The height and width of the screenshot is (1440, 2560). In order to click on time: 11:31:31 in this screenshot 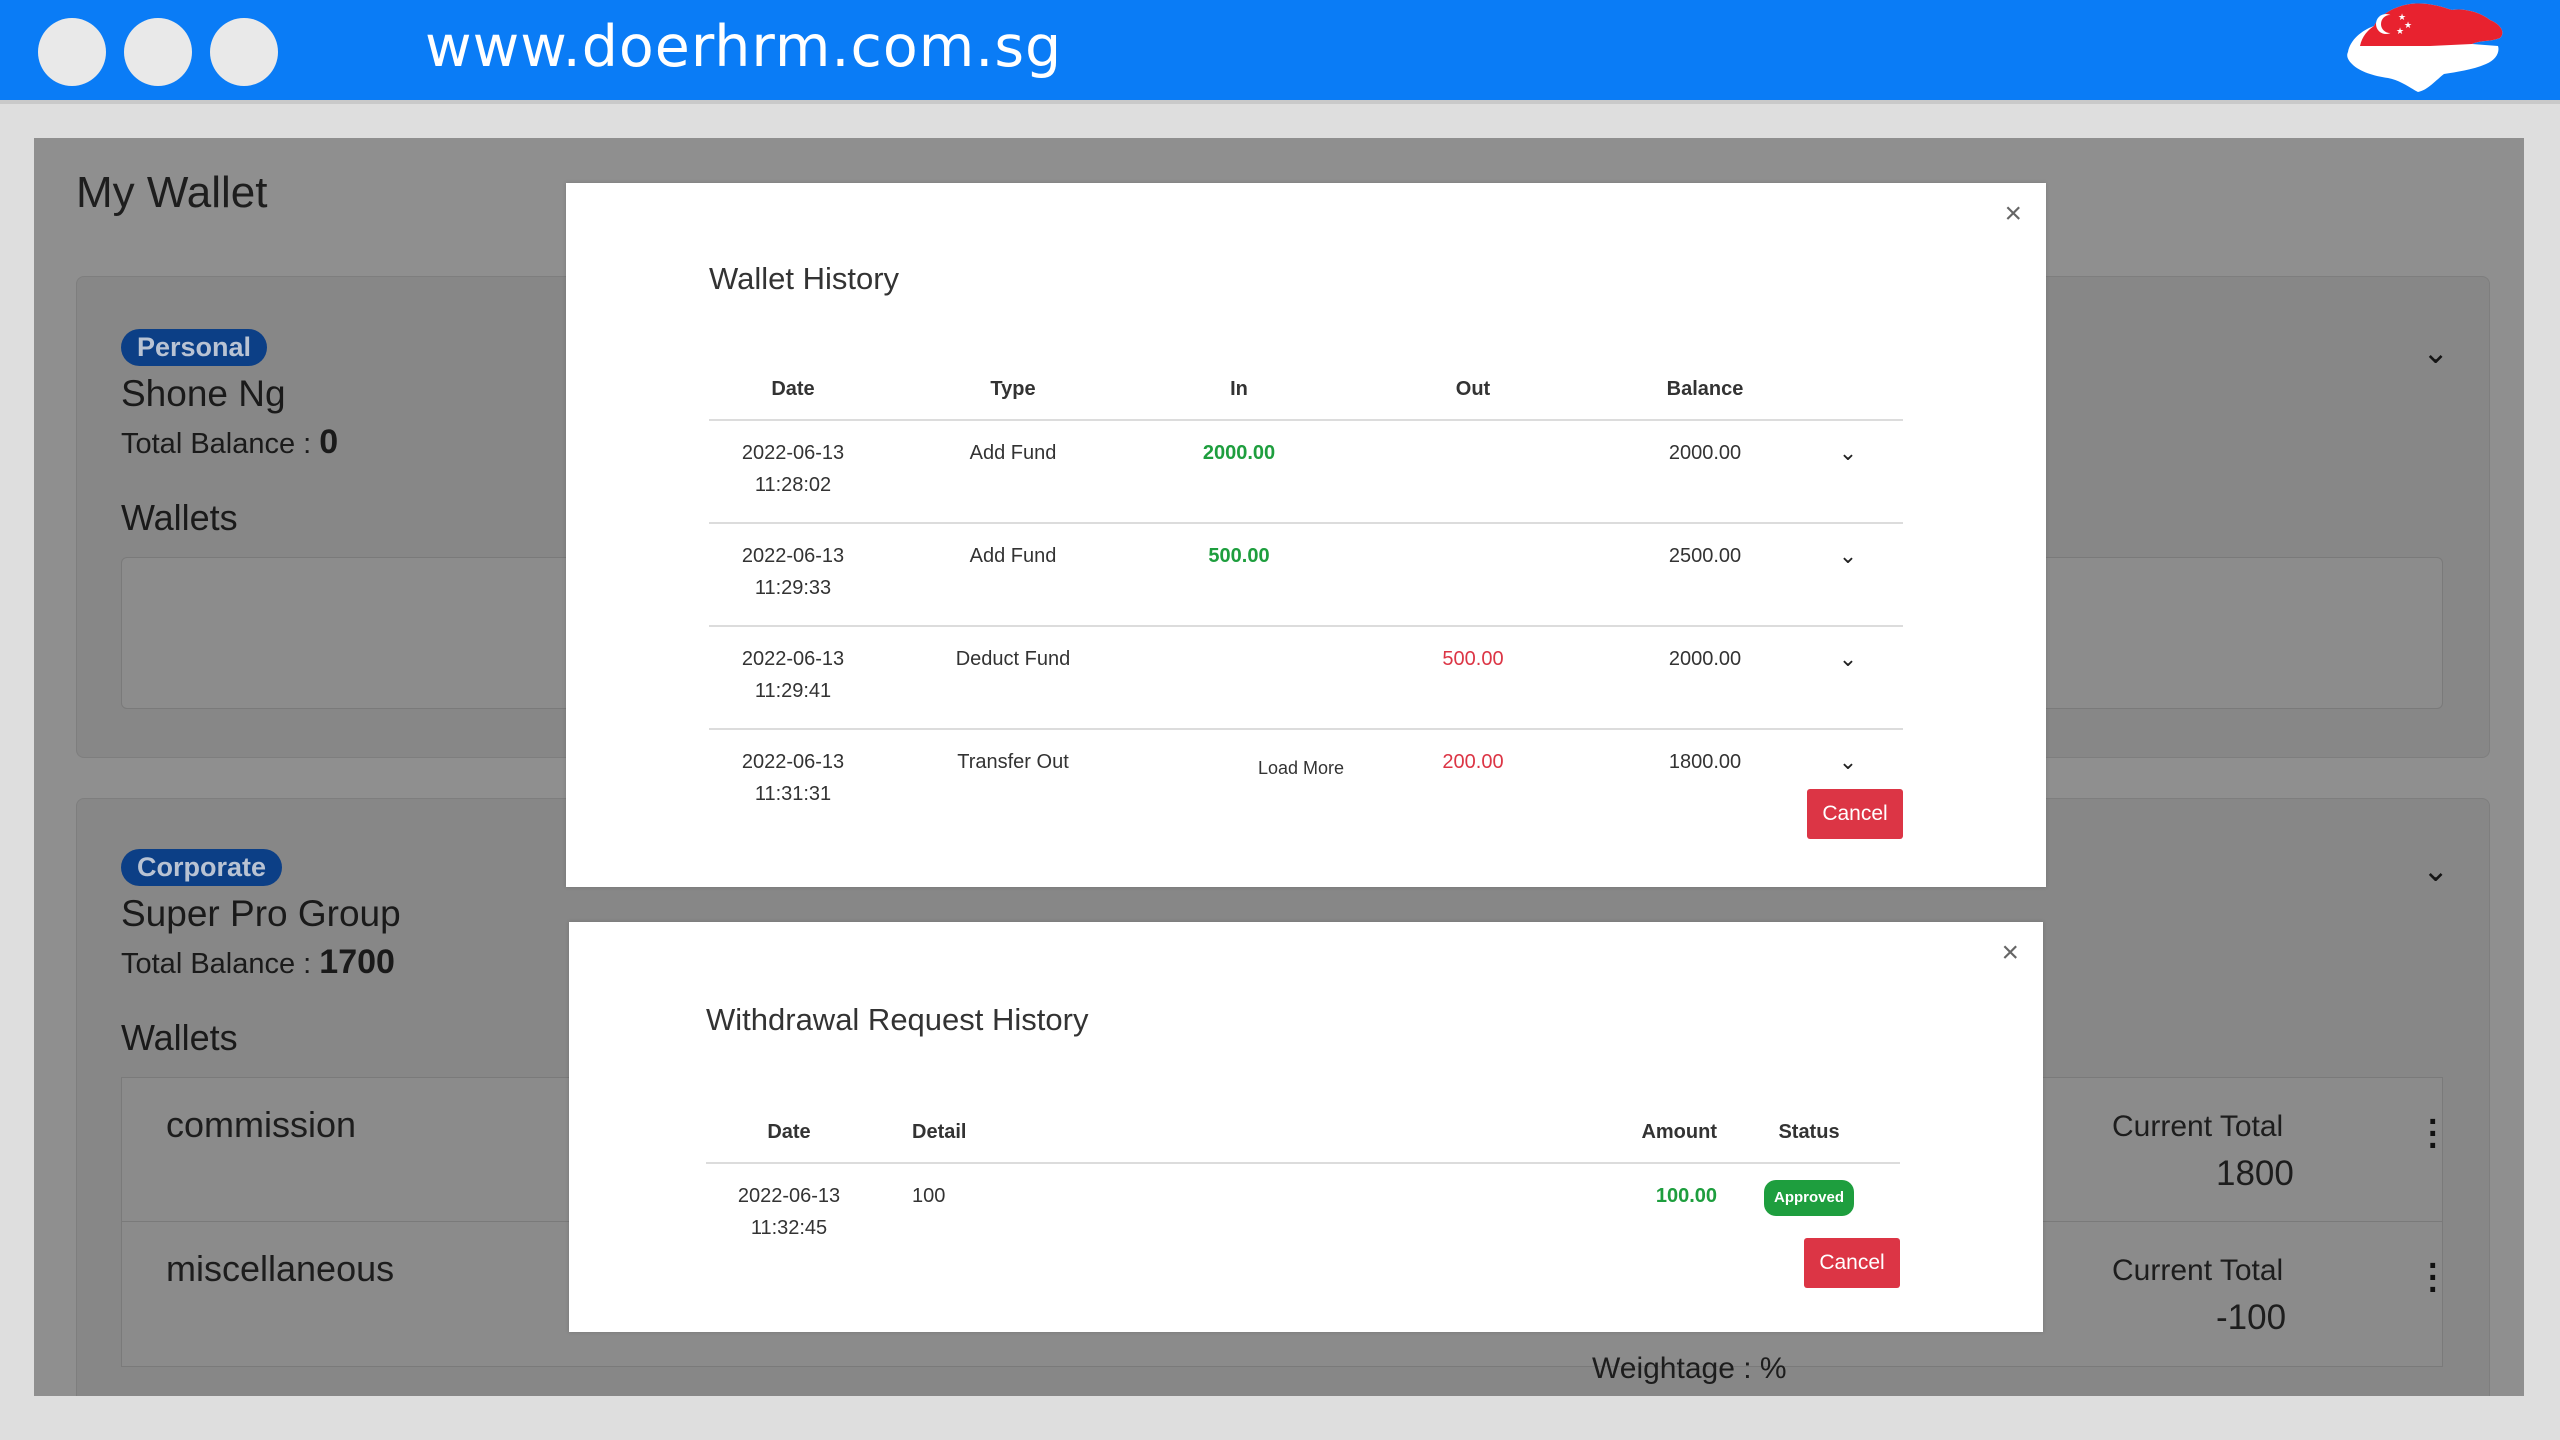, I will do `click(793, 794)`.